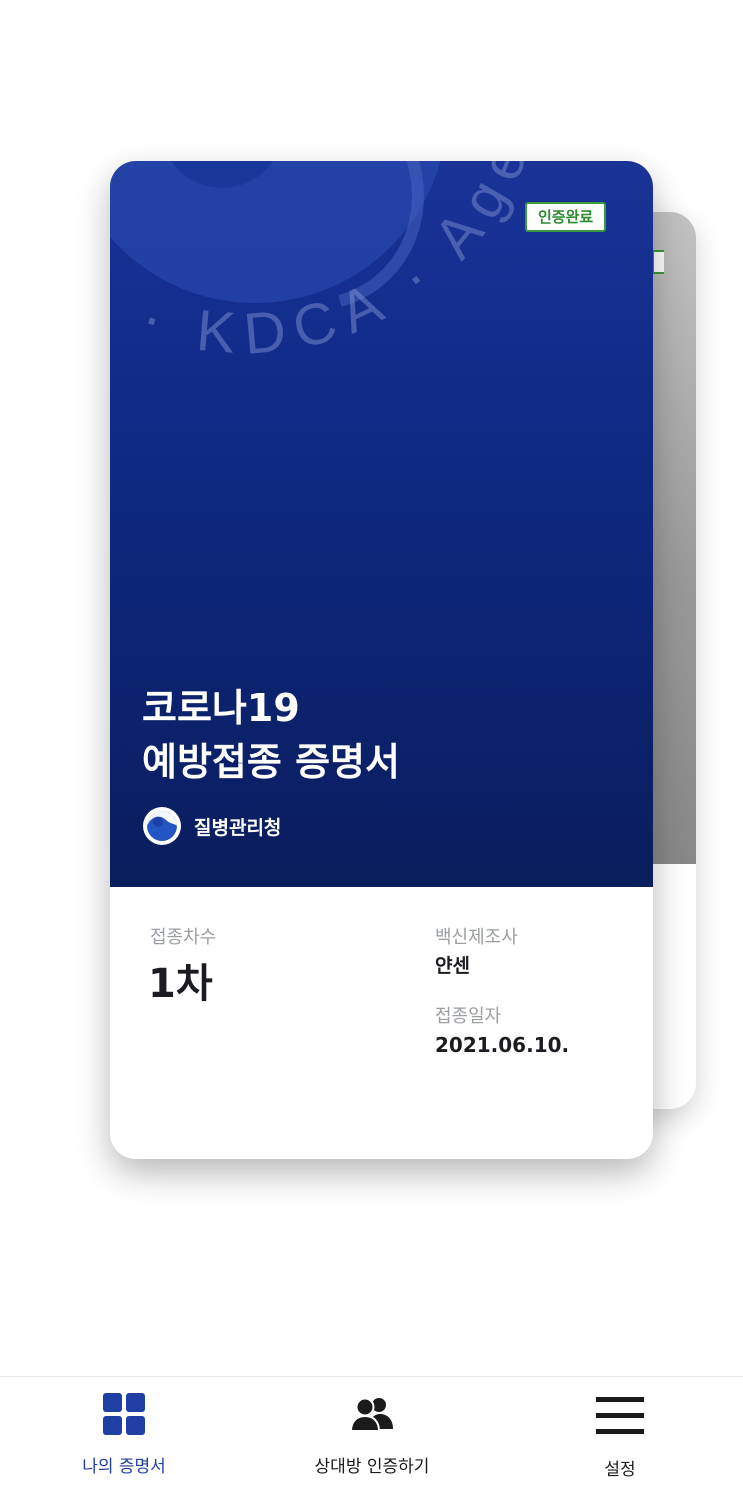  What do you see at coordinates (502, 1045) in the screenshot?
I see `date-value: 2021.06.10.` at bounding box center [502, 1045].